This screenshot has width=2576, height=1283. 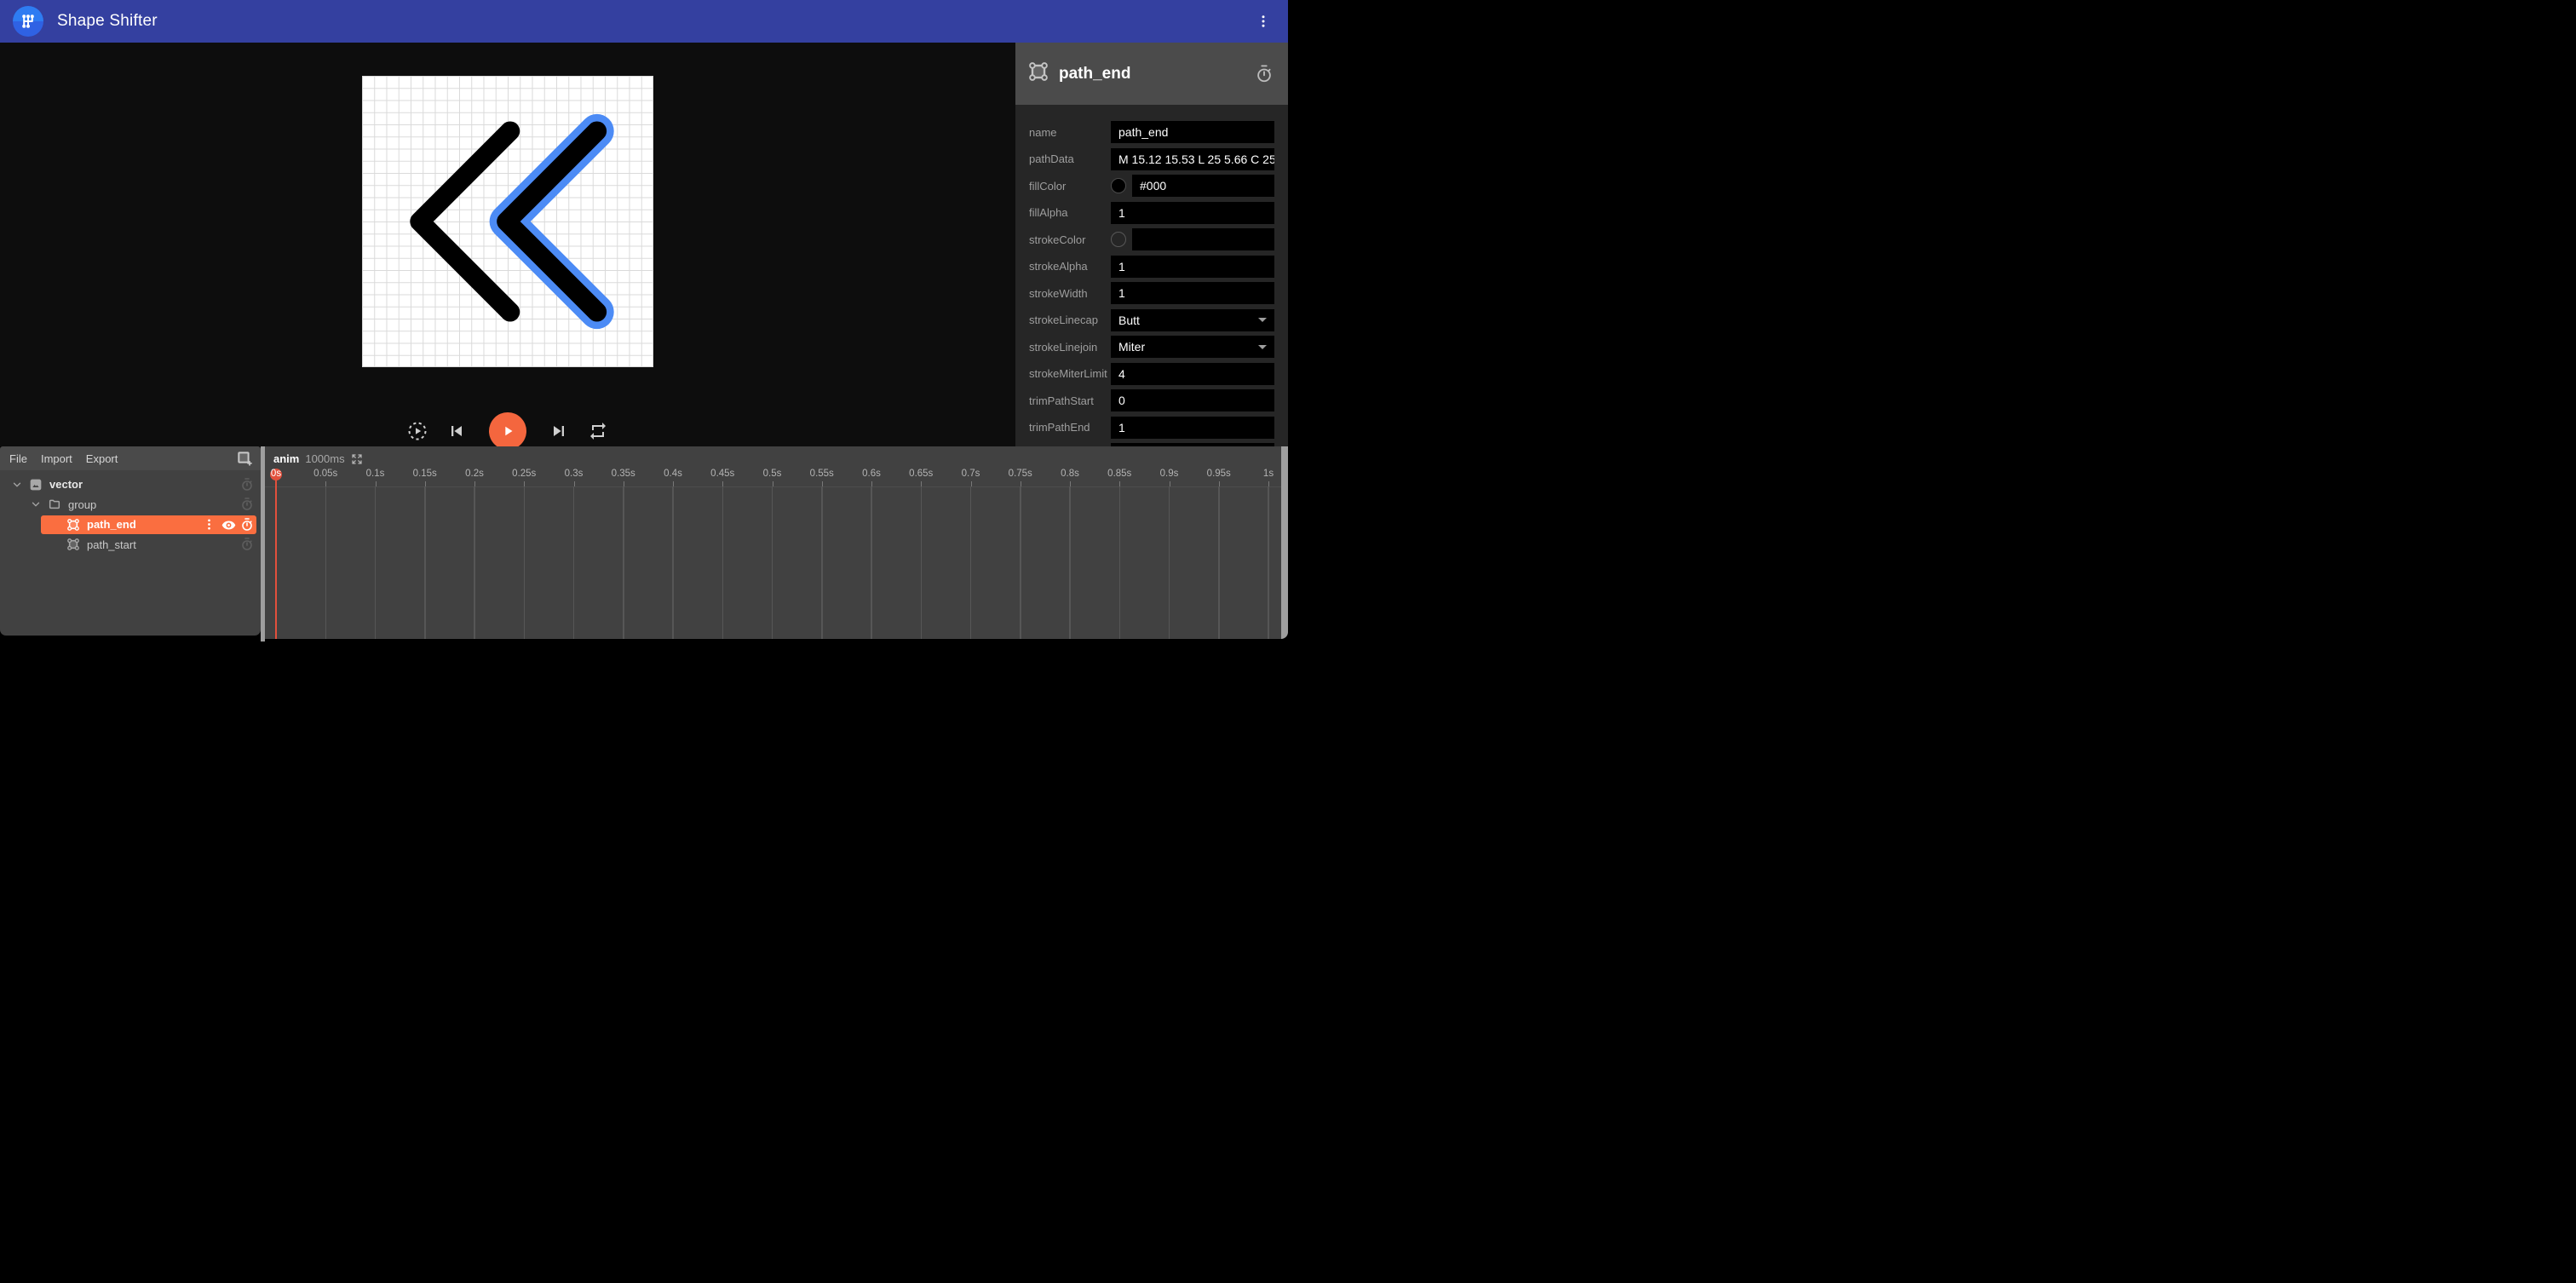 I want to click on tick-label-0.2s: 0.2s, so click(x=475, y=474).